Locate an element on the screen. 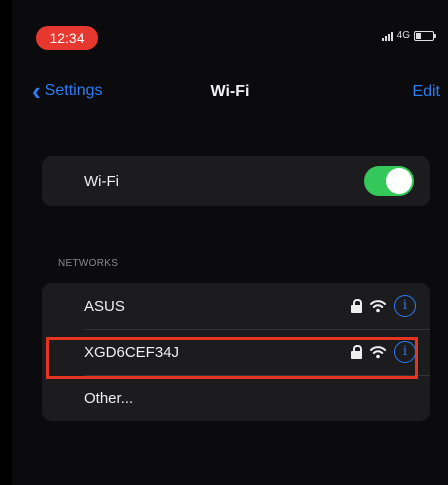  wifi-signal-icon is located at coordinates (378, 306).